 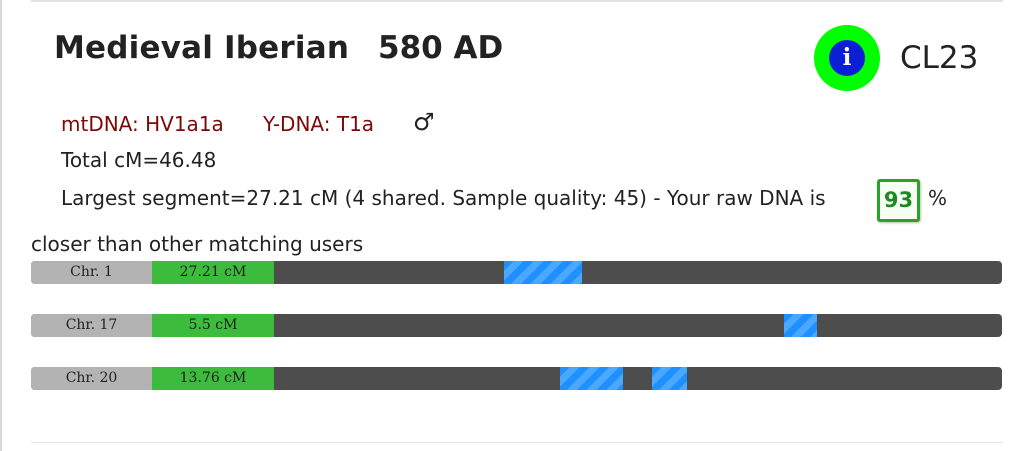 What do you see at coordinates (213, 325) in the screenshot?
I see `chromosome-cm-value: 5.5 cM` at bounding box center [213, 325].